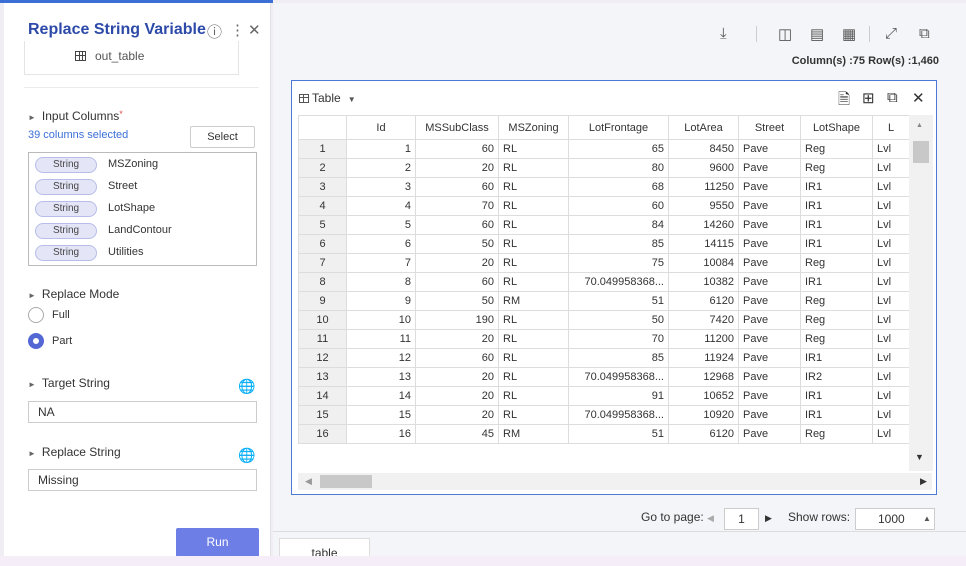 The height and width of the screenshot is (566, 966). I want to click on column-header: Street, so click(769, 127).